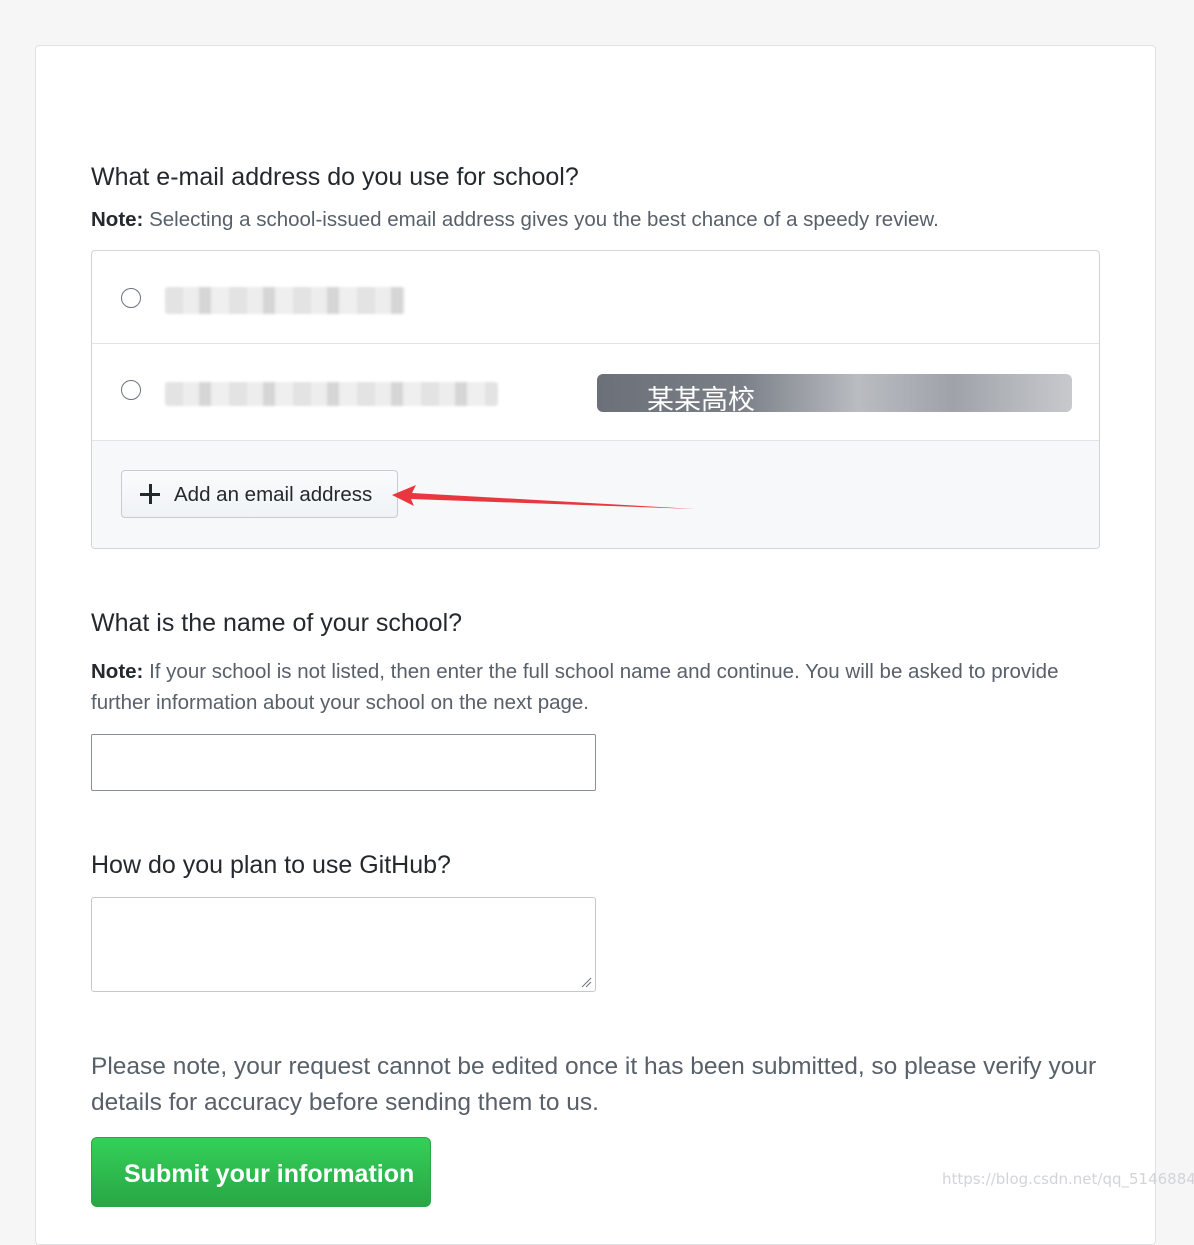 Image resolution: width=1194 pixels, height=1245 pixels. Describe the element at coordinates (277, 623) in the screenshot. I see `school-question-title: What is the name of your school?` at that location.